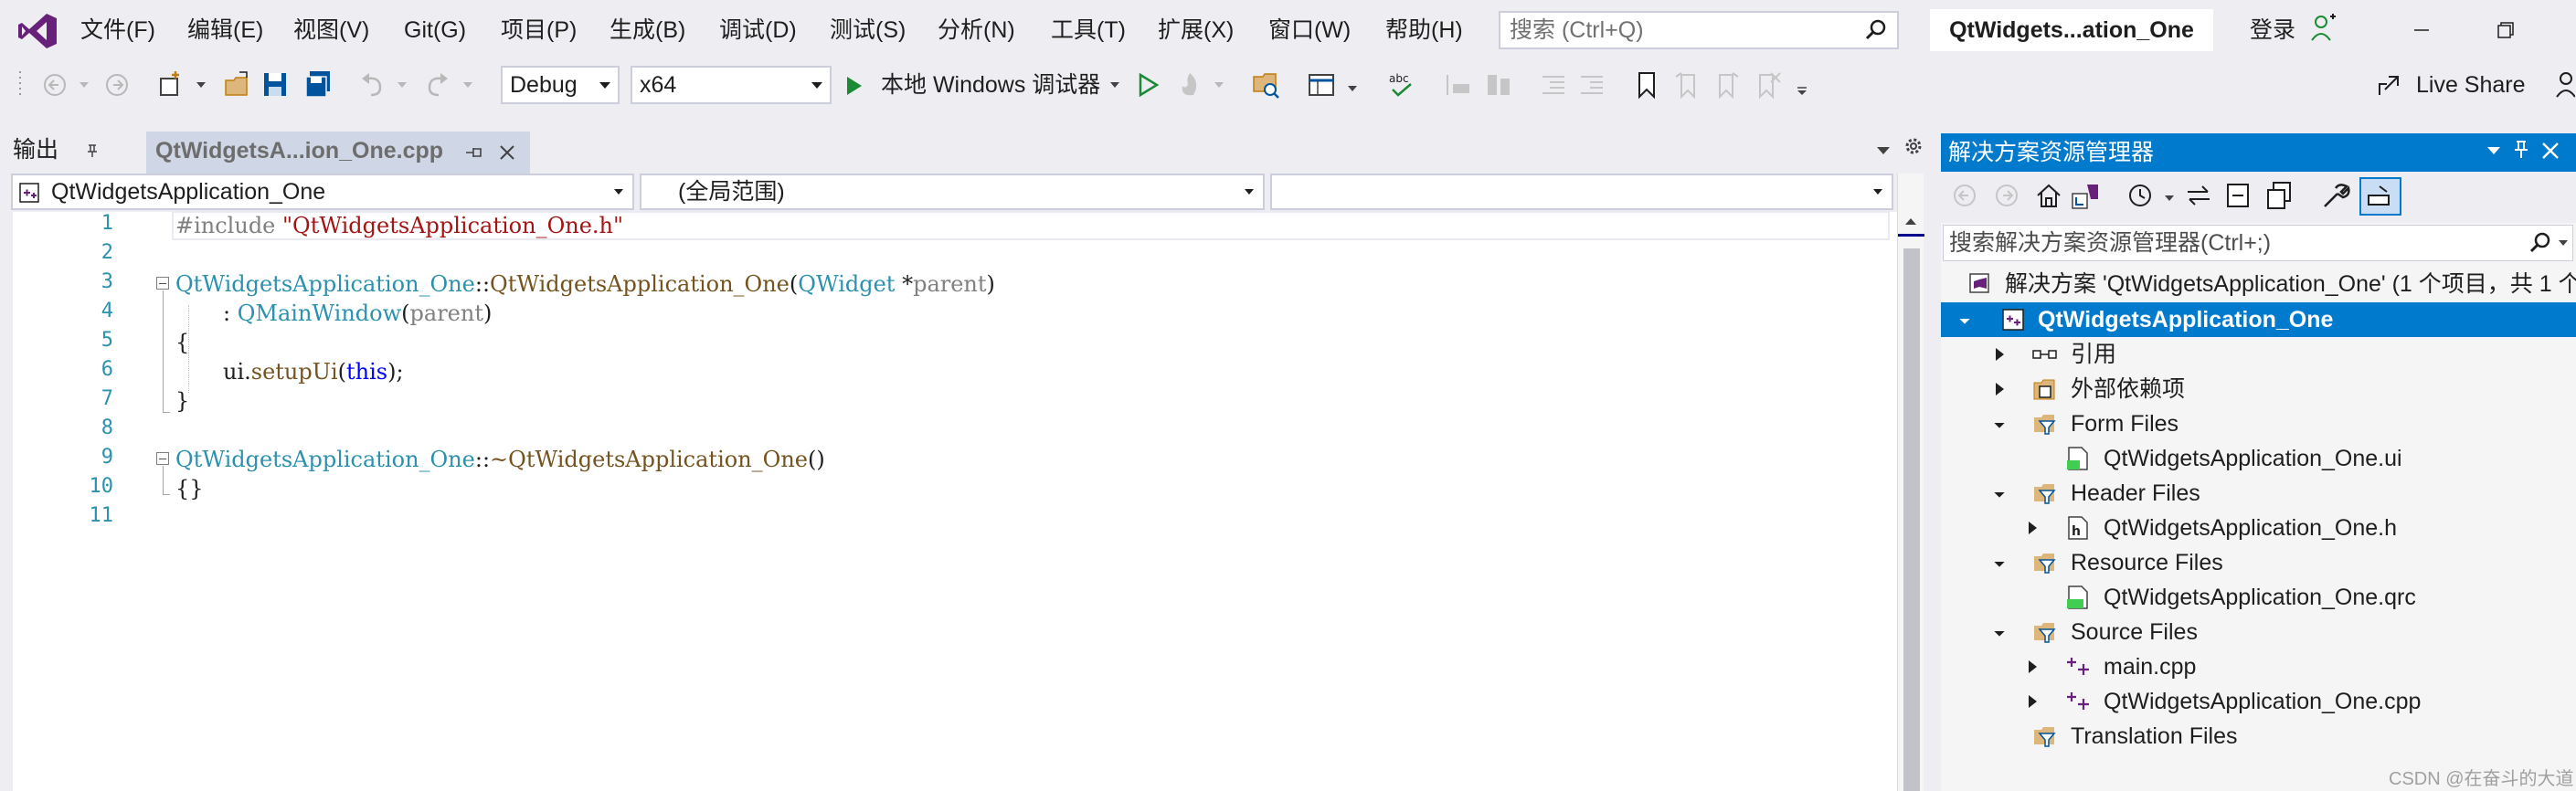 This screenshot has width=2576, height=791. I want to click on start-without-debugging-icon, so click(1147, 85).